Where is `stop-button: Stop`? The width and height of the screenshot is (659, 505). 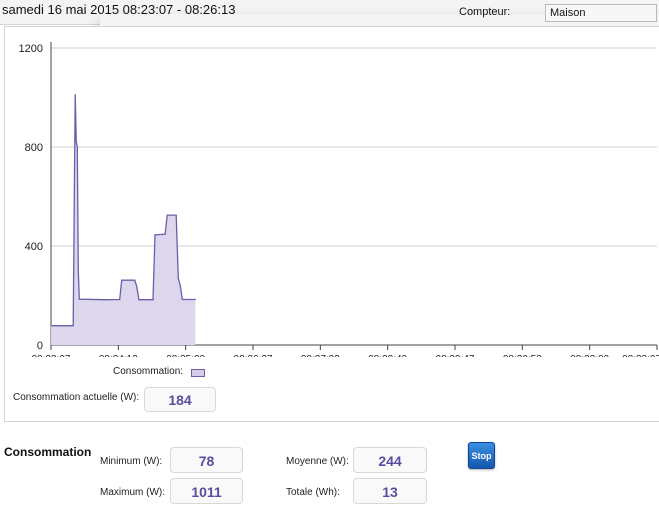
stop-button: Stop is located at coordinates (481, 455).